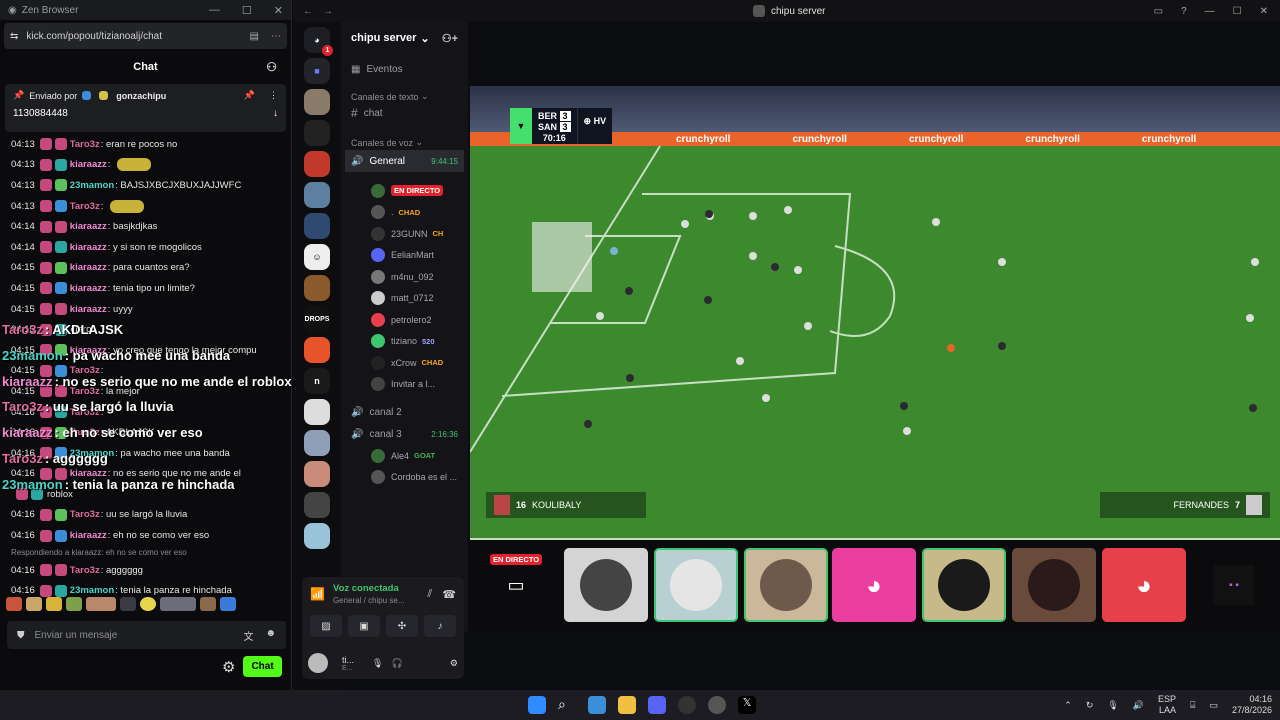 Image resolution: width=1280 pixels, height=720 pixels. Describe the element at coordinates (369, 588) in the screenshot. I see `voice-status: Voz conectada` at that location.